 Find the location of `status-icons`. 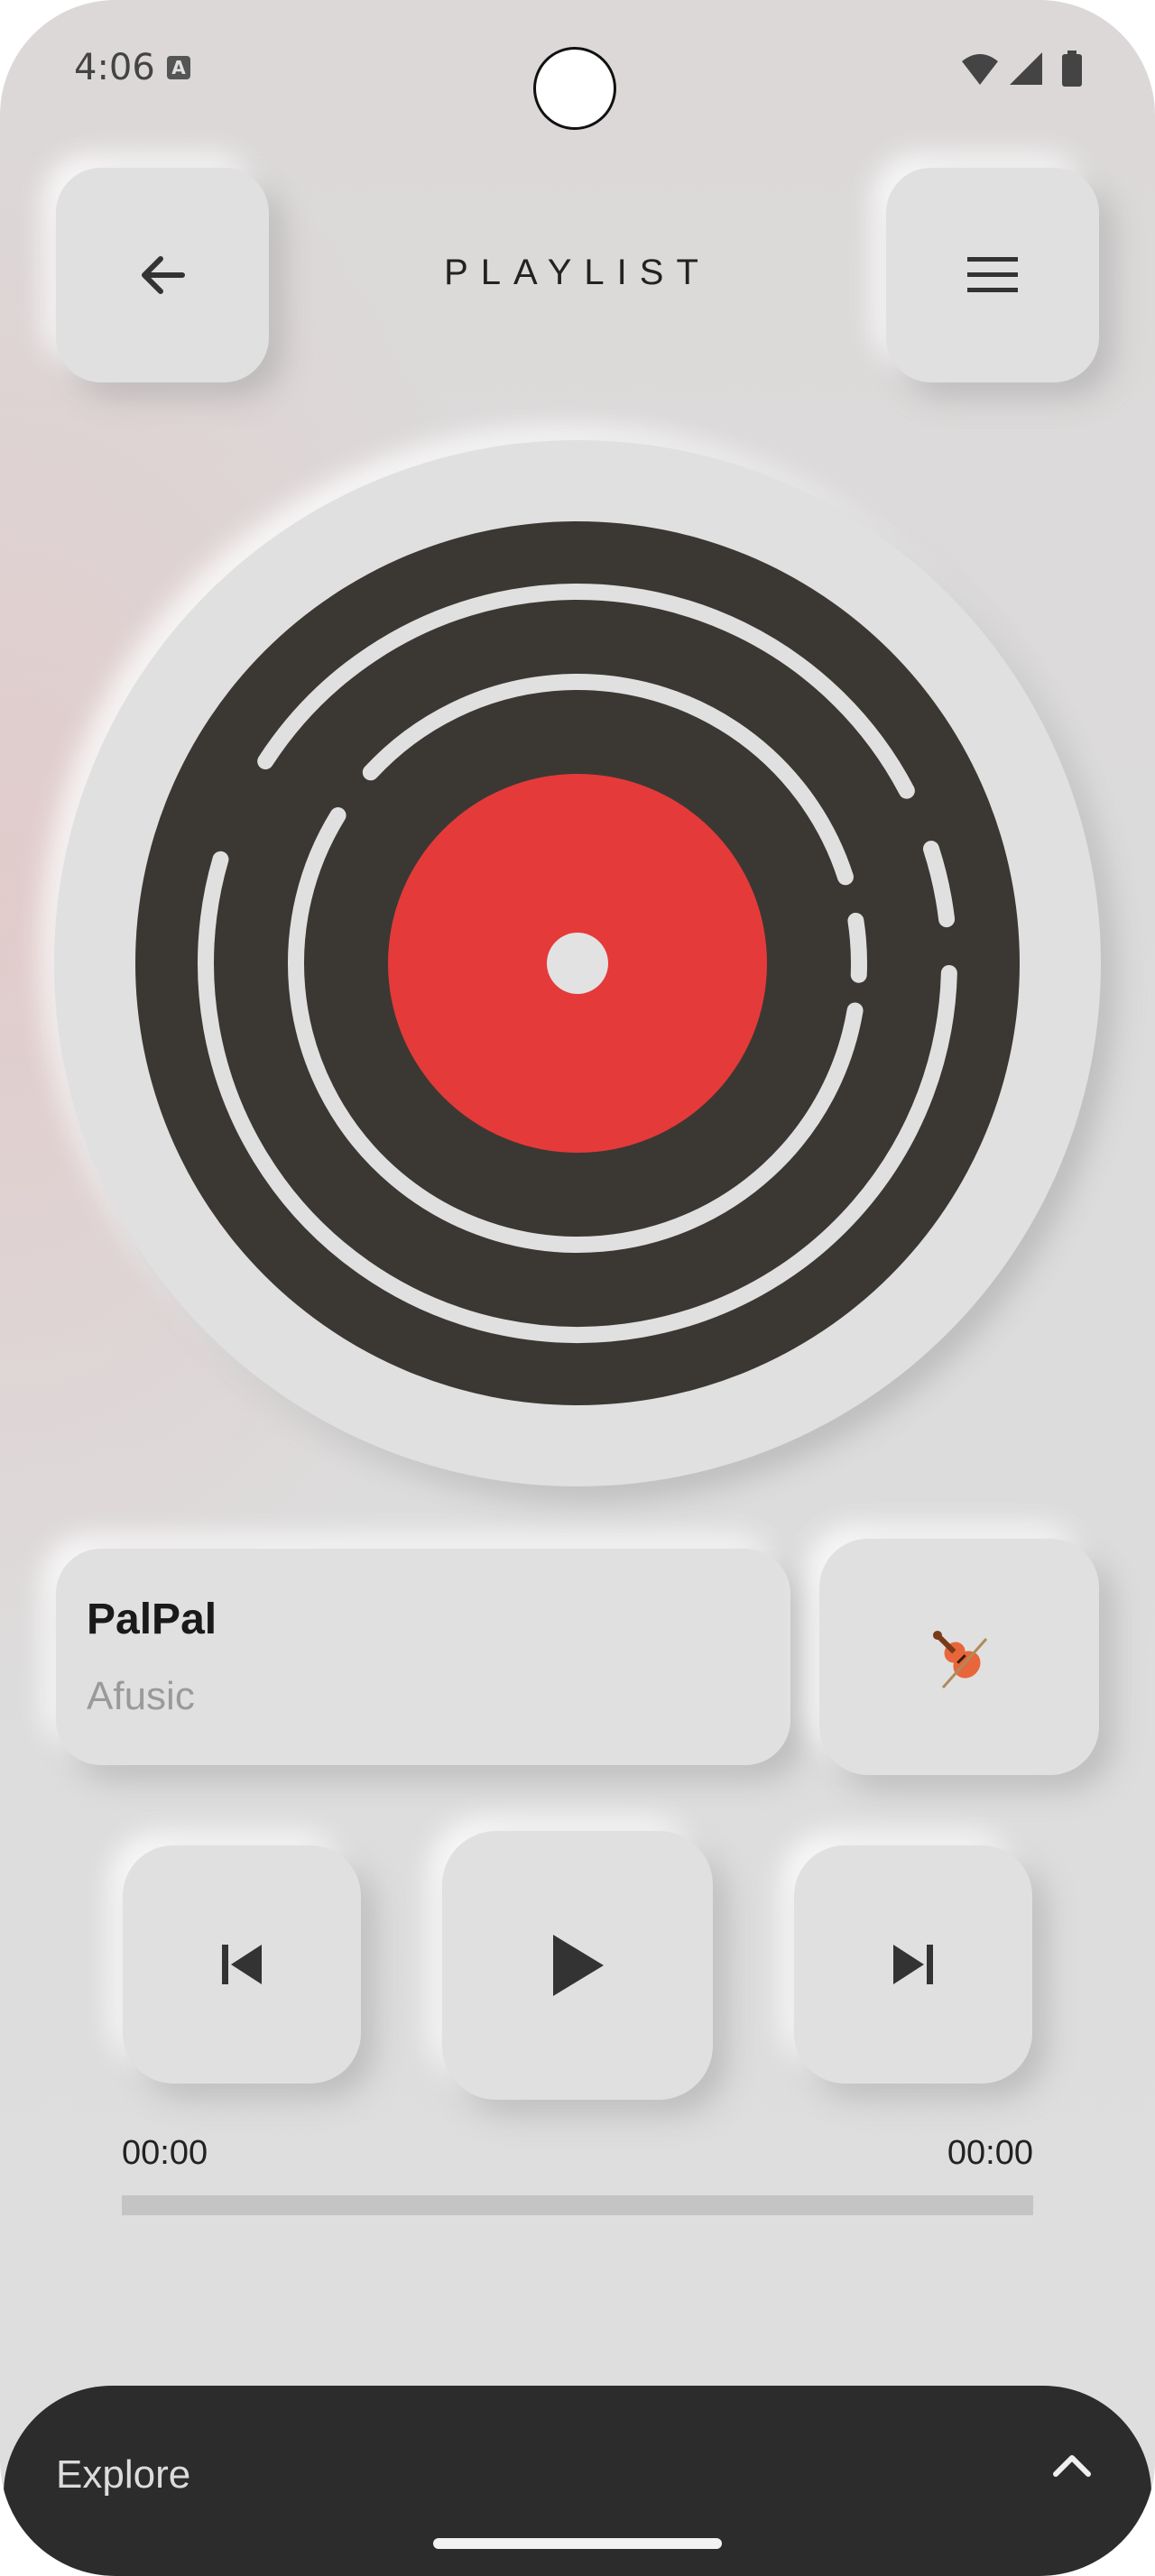

status-icons is located at coordinates (1021, 69).